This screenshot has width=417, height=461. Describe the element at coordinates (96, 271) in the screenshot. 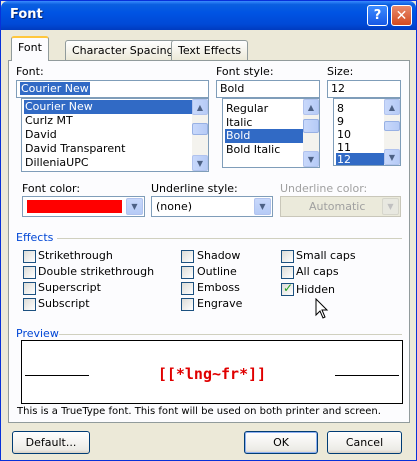

I see `double-strikethrough-label: Double strikethrough` at that location.